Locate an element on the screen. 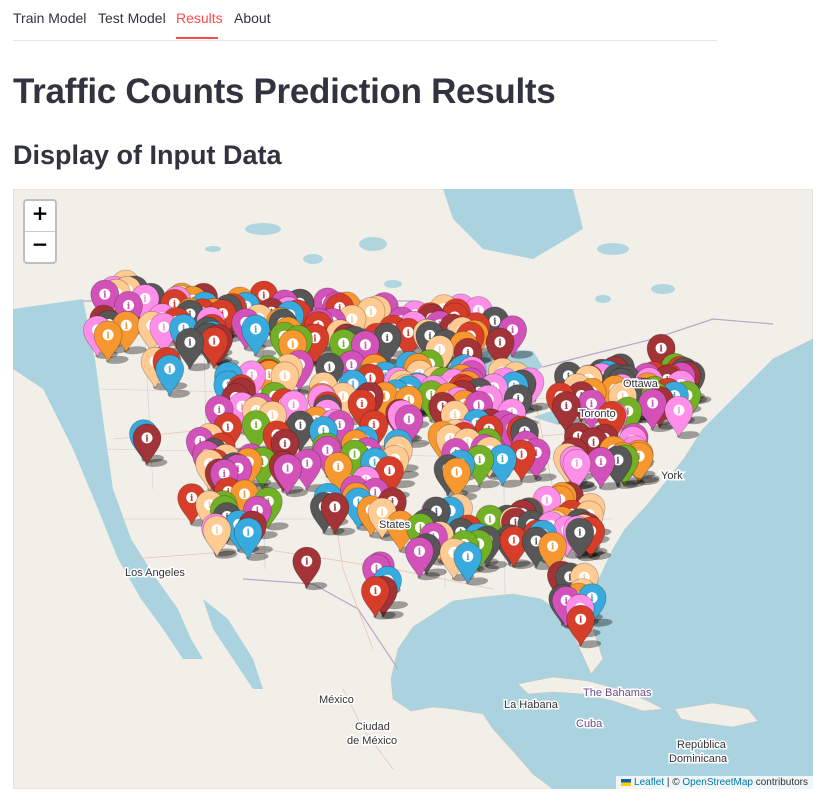 The width and height of the screenshot is (832, 802). ukraine-flag-icon is located at coordinates (626, 782).